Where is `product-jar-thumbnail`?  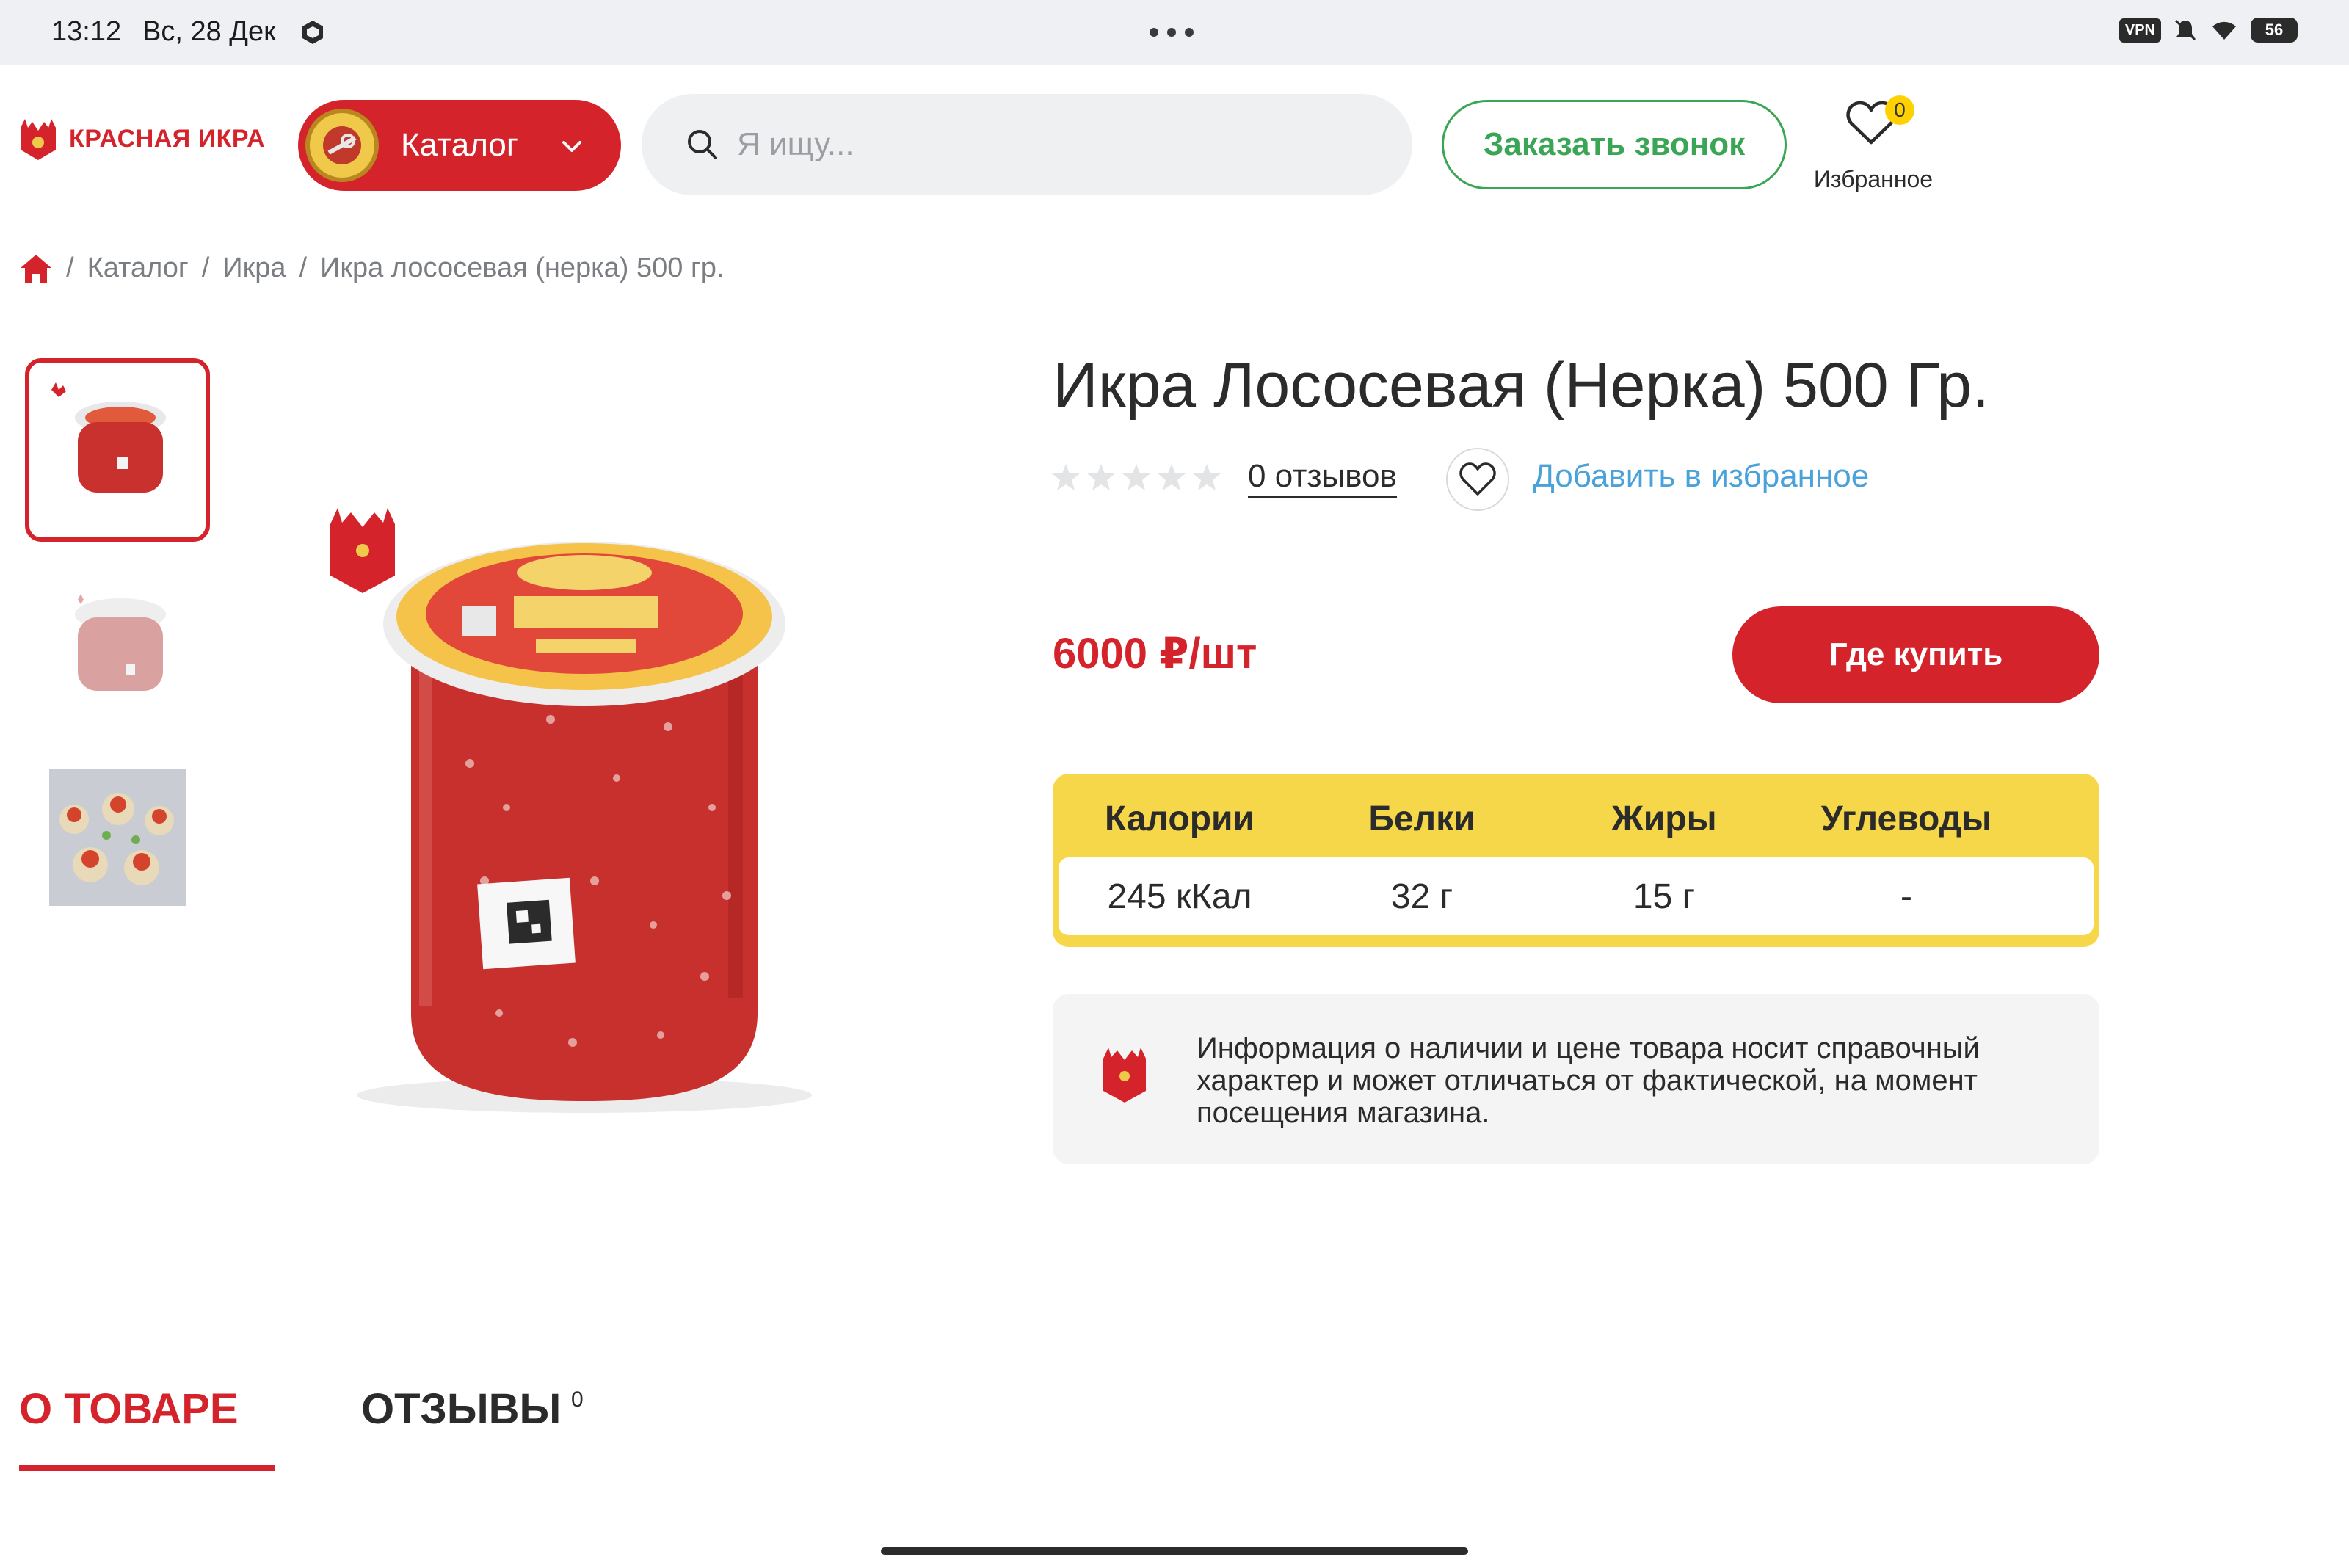 product-jar-thumbnail is located at coordinates (108, 438).